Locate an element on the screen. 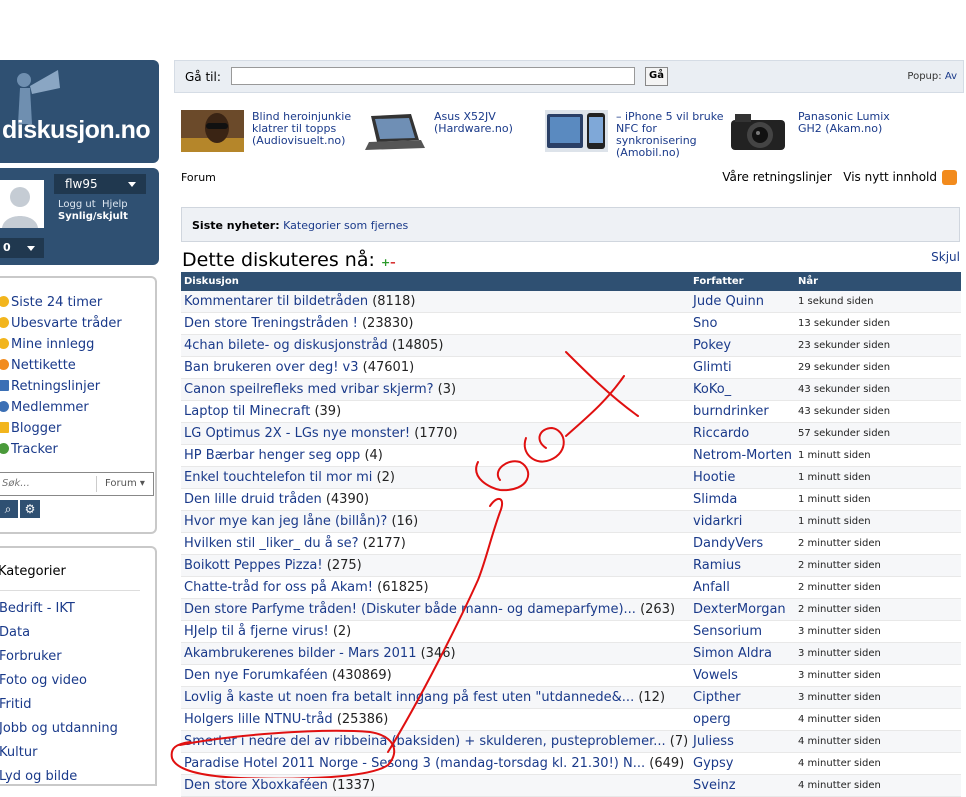  category-item: Forbruker is located at coordinates (59, 660).